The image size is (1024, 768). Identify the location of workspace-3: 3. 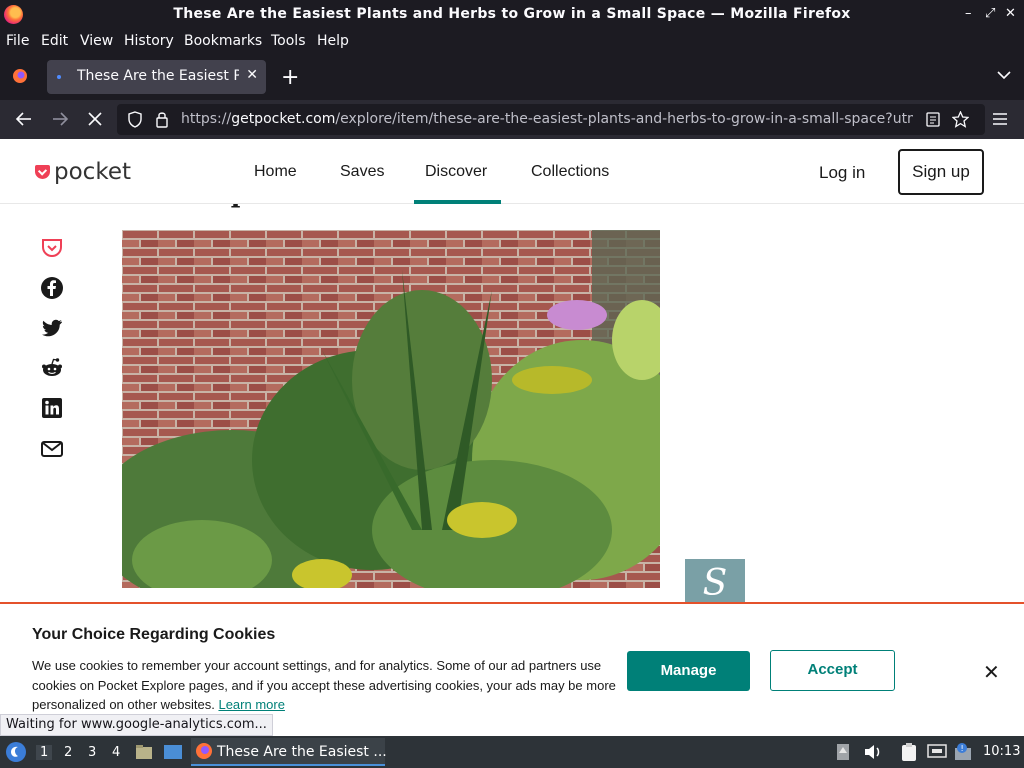
(92, 752).